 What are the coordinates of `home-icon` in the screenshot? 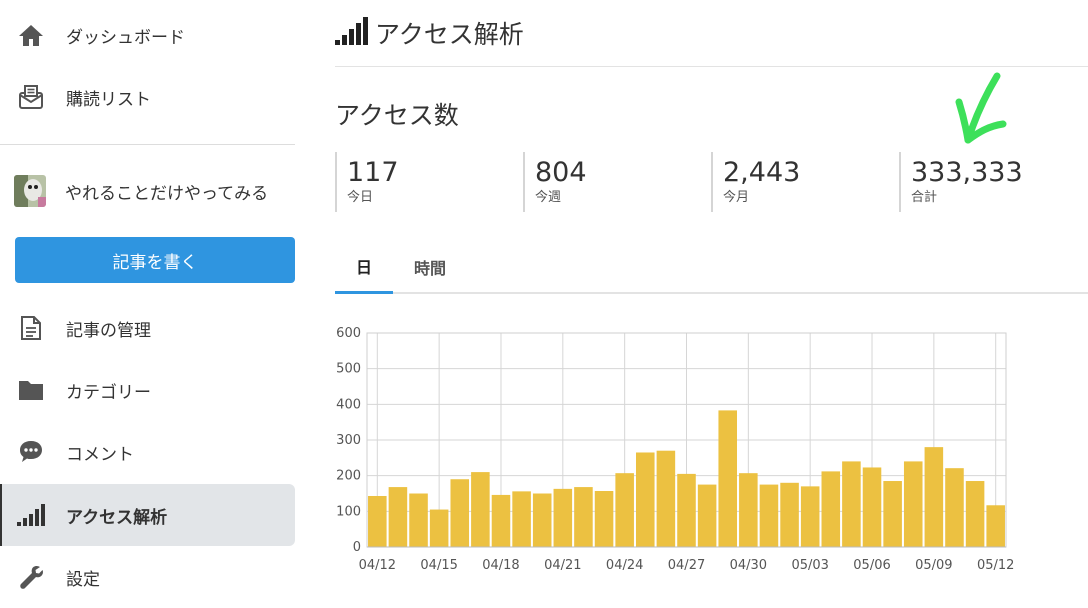 It's located at (31, 35).